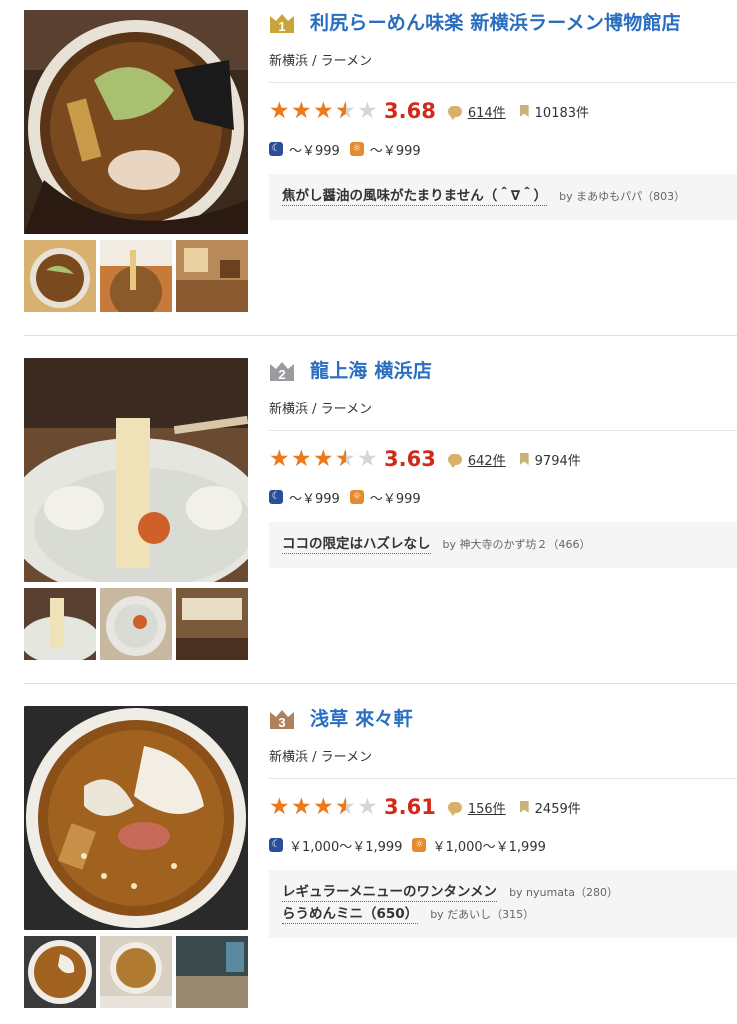 Image resolution: width=737 pixels, height=1024 pixels. I want to click on restaurant-name-link: 浅草 來々軒, so click(361, 717).